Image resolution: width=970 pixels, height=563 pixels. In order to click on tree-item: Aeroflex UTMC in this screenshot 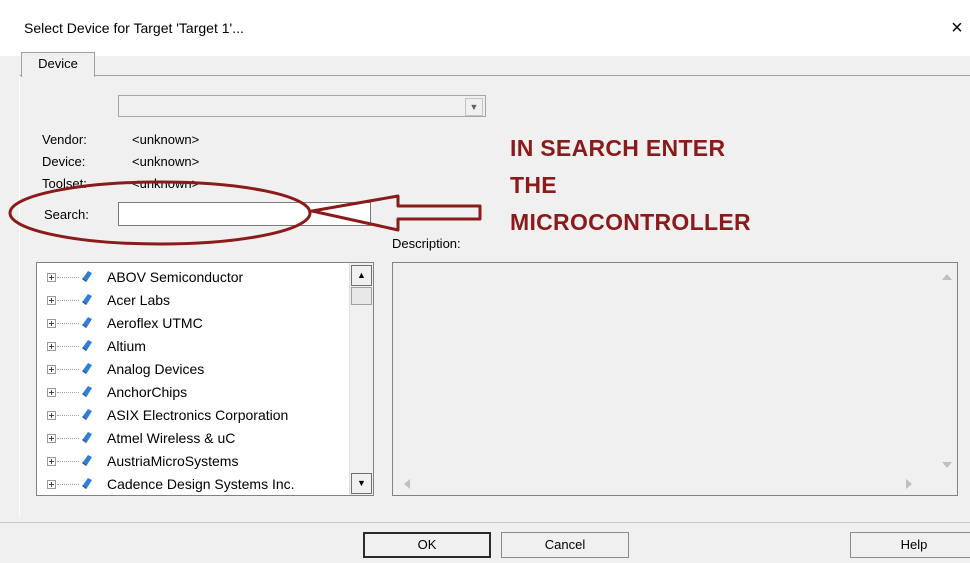, I will do `click(193, 323)`.